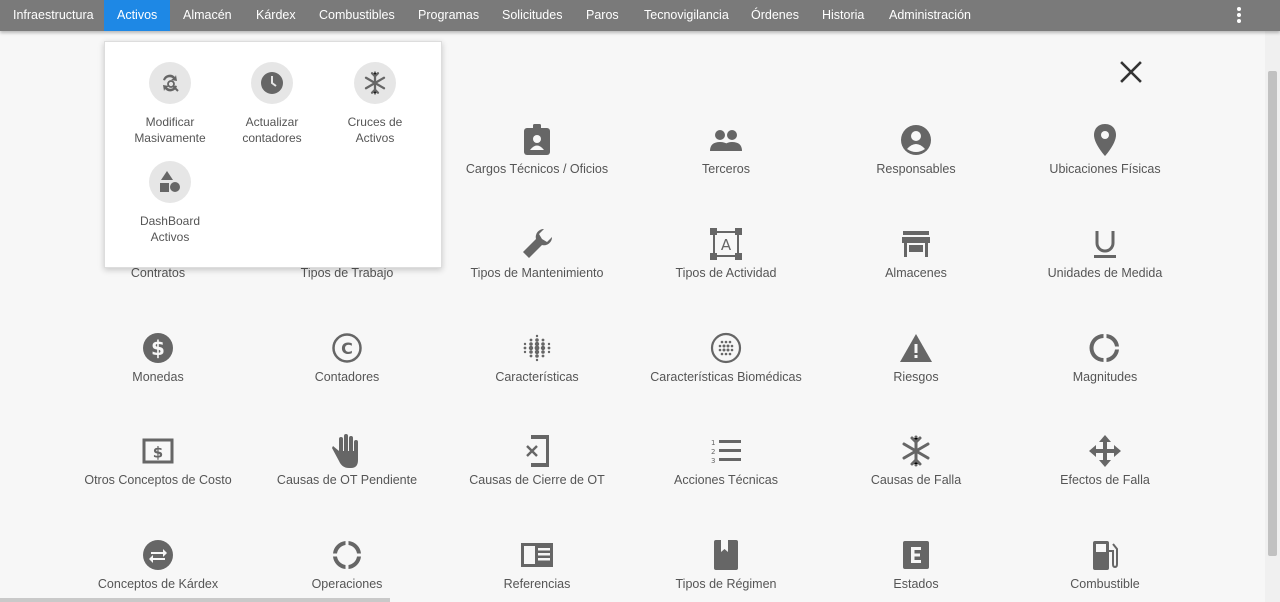  Describe the element at coordinates (158, 584) in the screenshot. I see `grid-item-label: Conceptos de Kárdex` at that location.